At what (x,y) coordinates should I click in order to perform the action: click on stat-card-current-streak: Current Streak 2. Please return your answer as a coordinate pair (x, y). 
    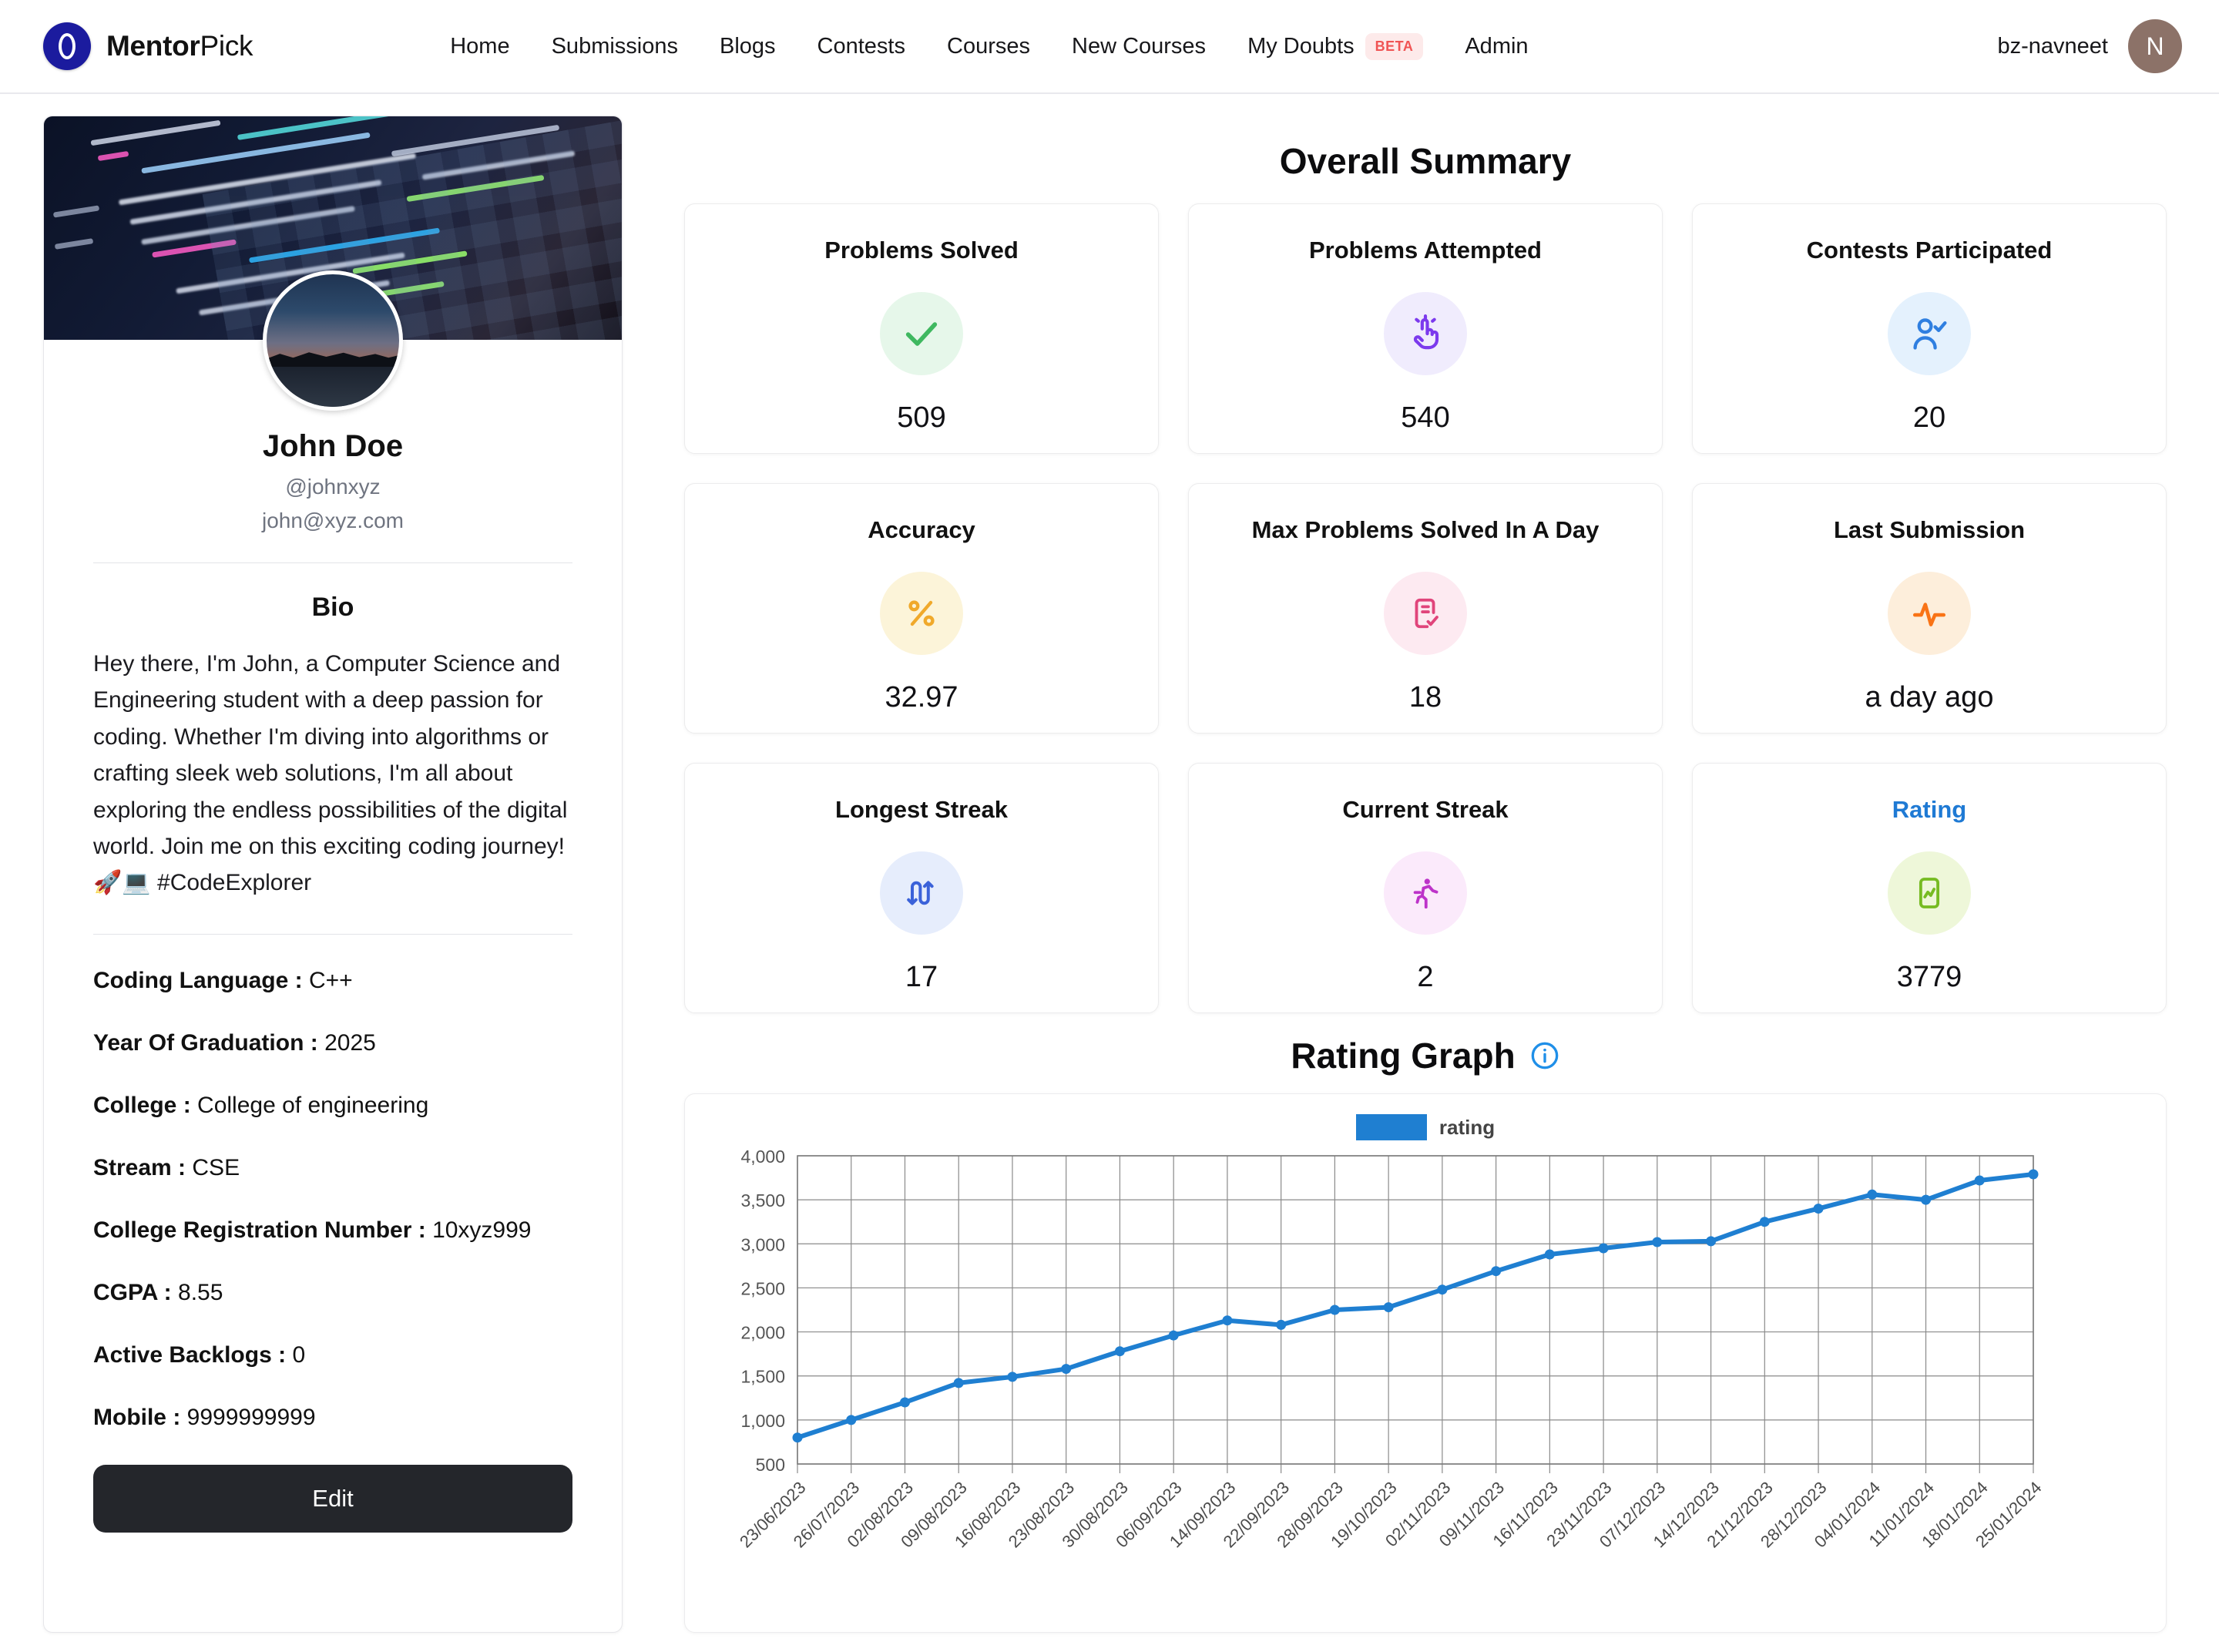
    Looking at the image, I should click on (1425, 888).